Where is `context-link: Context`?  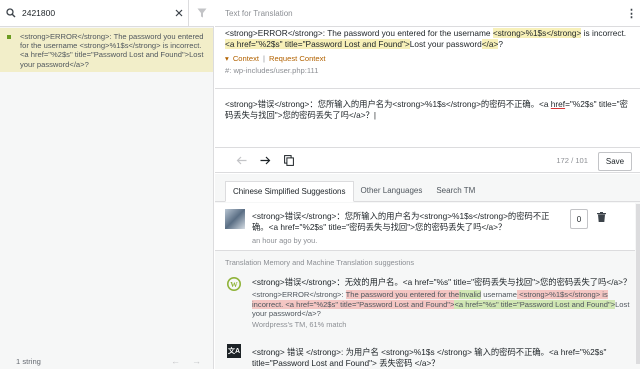 context-link: Context is located at coordinates (246, 58).